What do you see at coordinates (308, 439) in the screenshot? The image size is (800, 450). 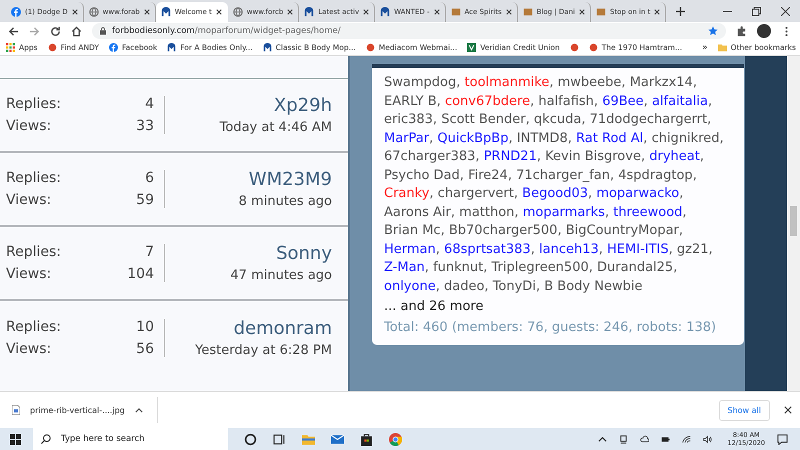 I see `folder-icon` at bounding box center [308, 439].